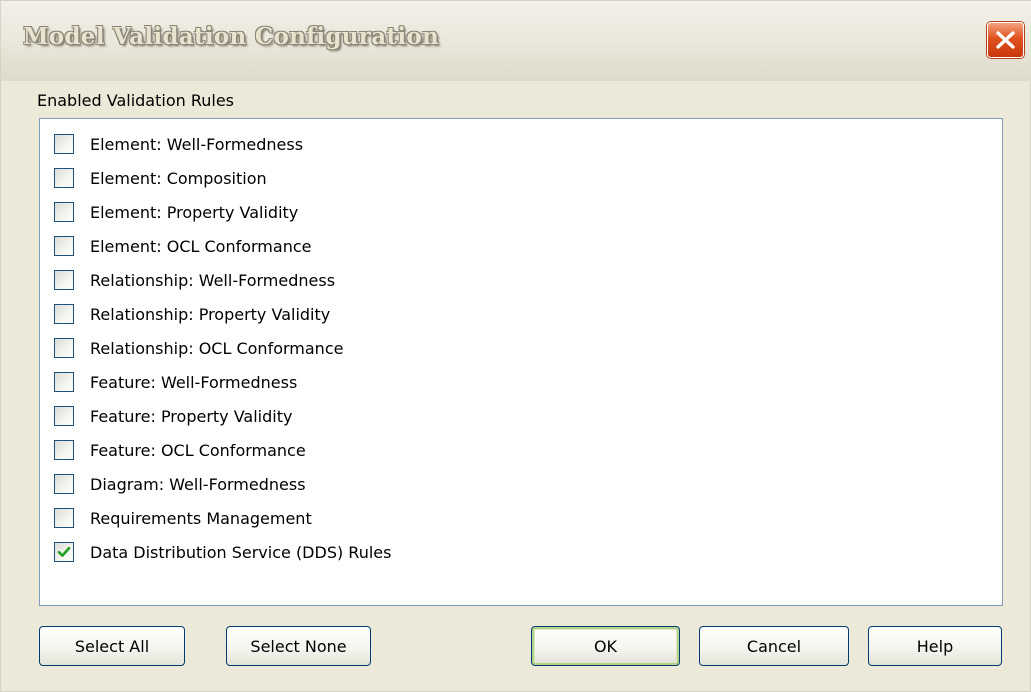 The height and width of the screenshot is (692, 1031). Describe the element at coordinates (516, 41) in the screenshot. I see `title-bar: Model Validation Configuration` at that location.